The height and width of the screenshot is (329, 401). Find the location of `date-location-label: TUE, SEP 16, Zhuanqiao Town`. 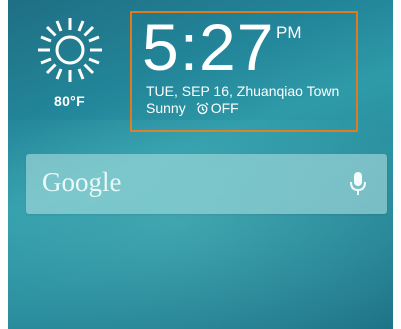

date-location-label: TUE, SEP 16, Zhuanqiao Town is located at coordinates (243, 91).